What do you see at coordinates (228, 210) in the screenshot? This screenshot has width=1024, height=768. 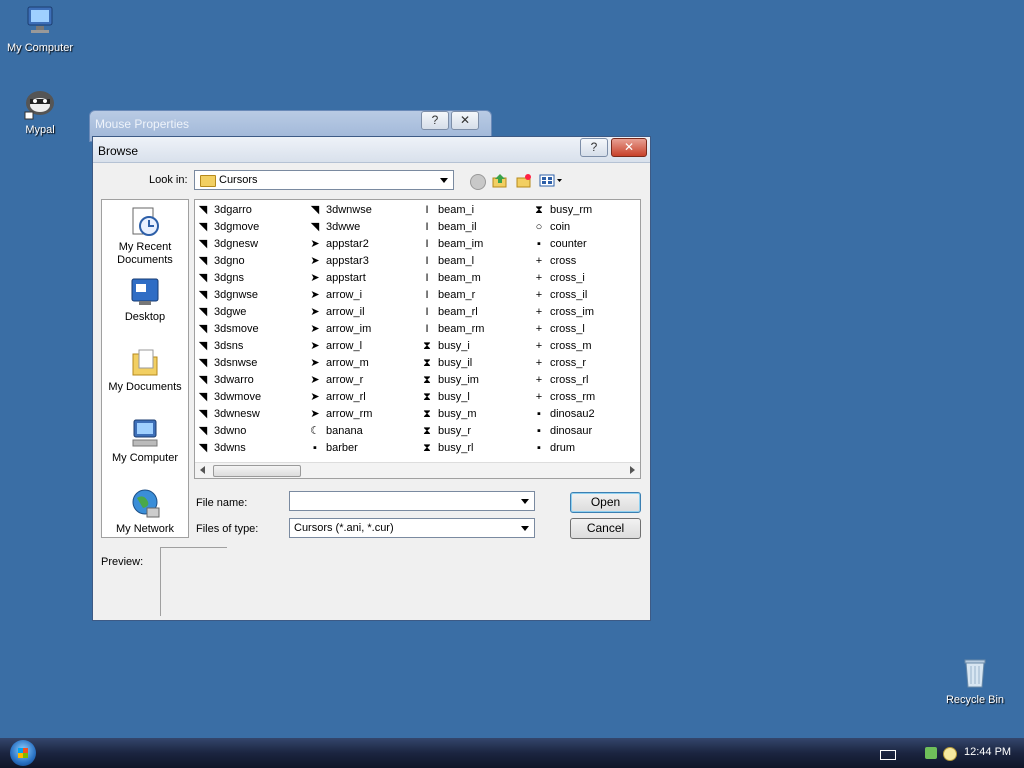 I see `file-item: ◥ 3dgarro` at bounding box center [228, 210].